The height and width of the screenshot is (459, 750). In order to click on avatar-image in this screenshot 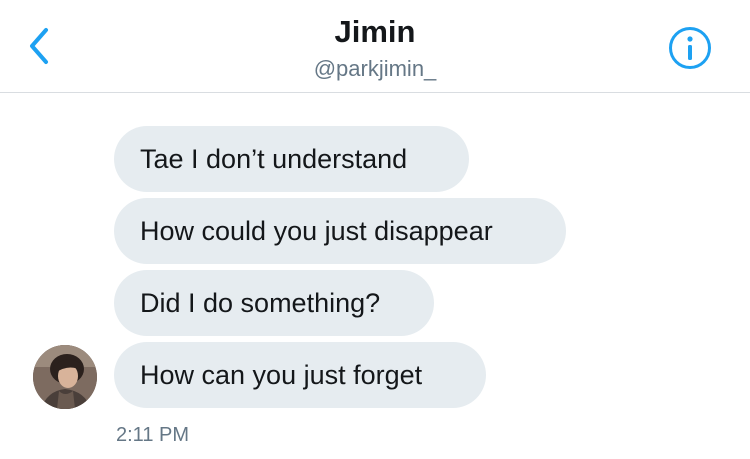, I will do `click(65, 377)`.